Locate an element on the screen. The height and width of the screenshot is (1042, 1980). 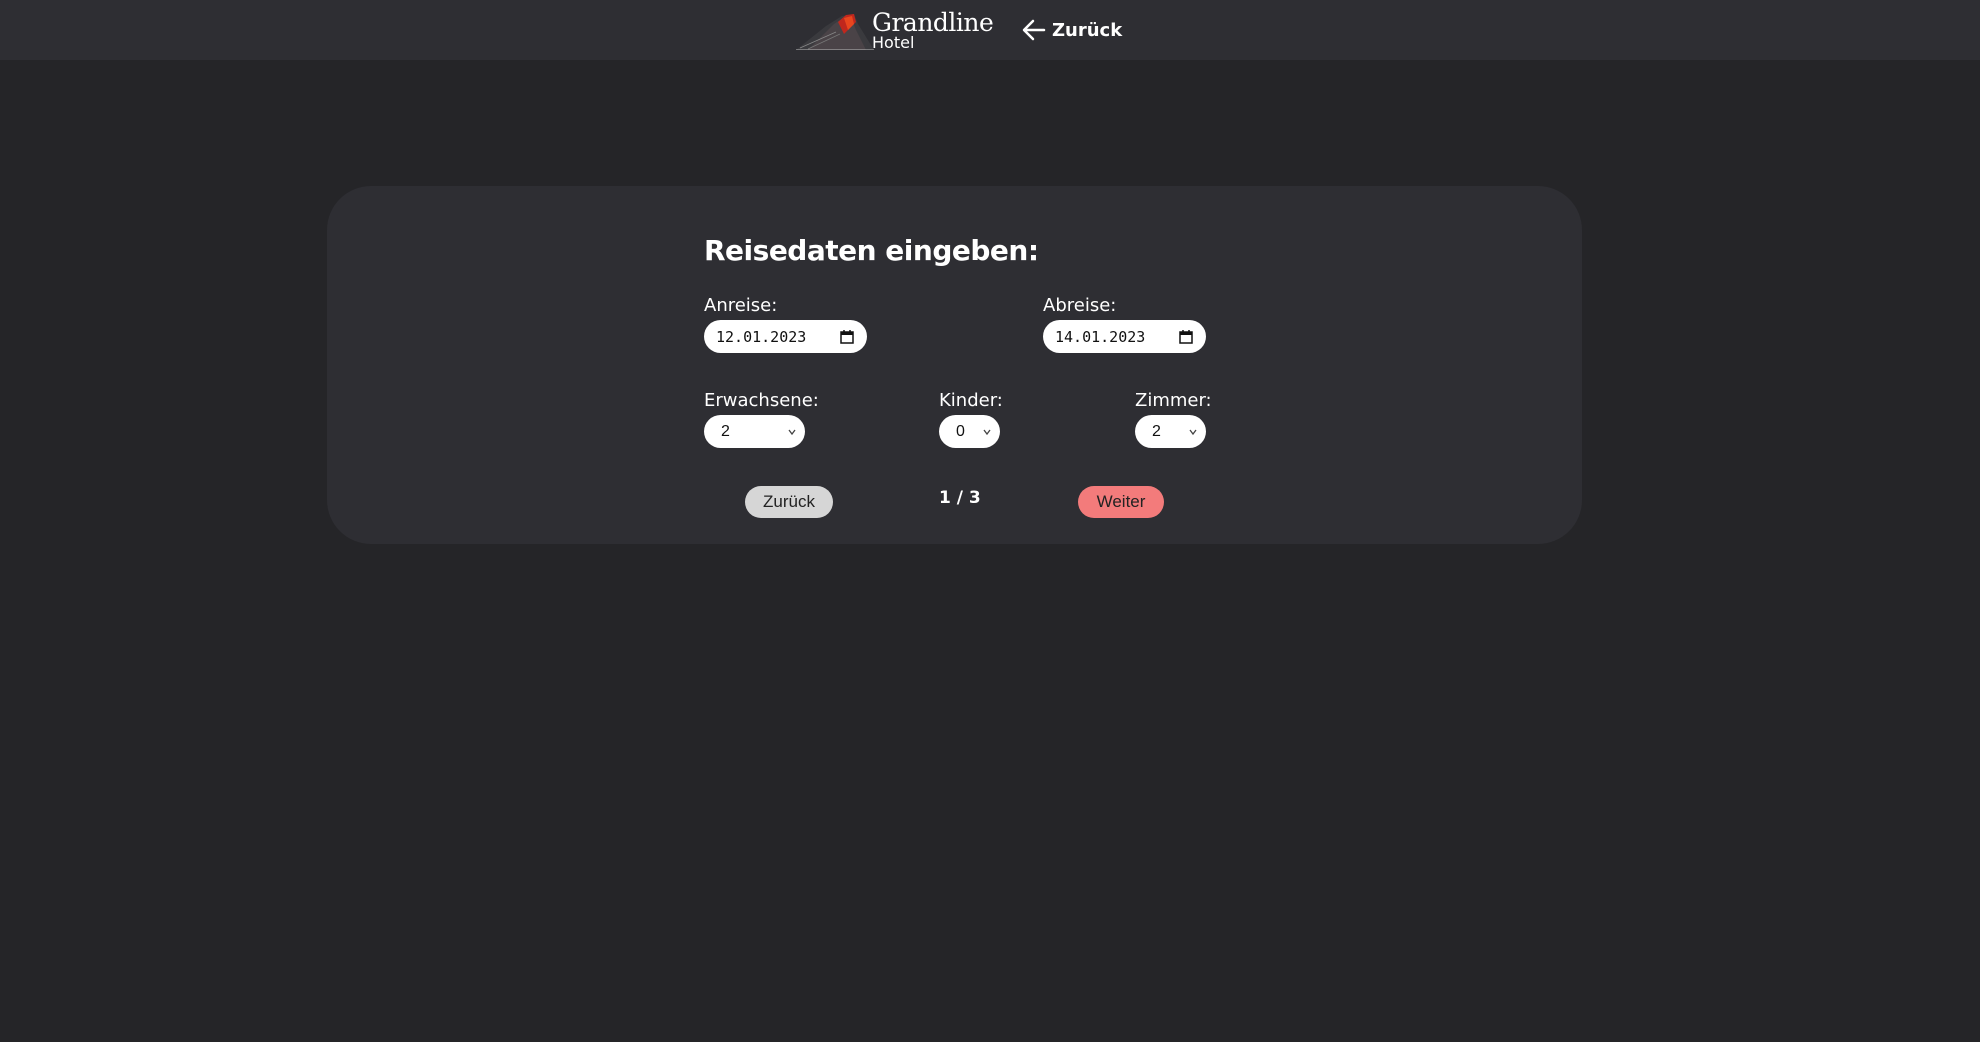
top-navigation-bar: Grandline Hotel Zurück is located at coordinates (990, 30).